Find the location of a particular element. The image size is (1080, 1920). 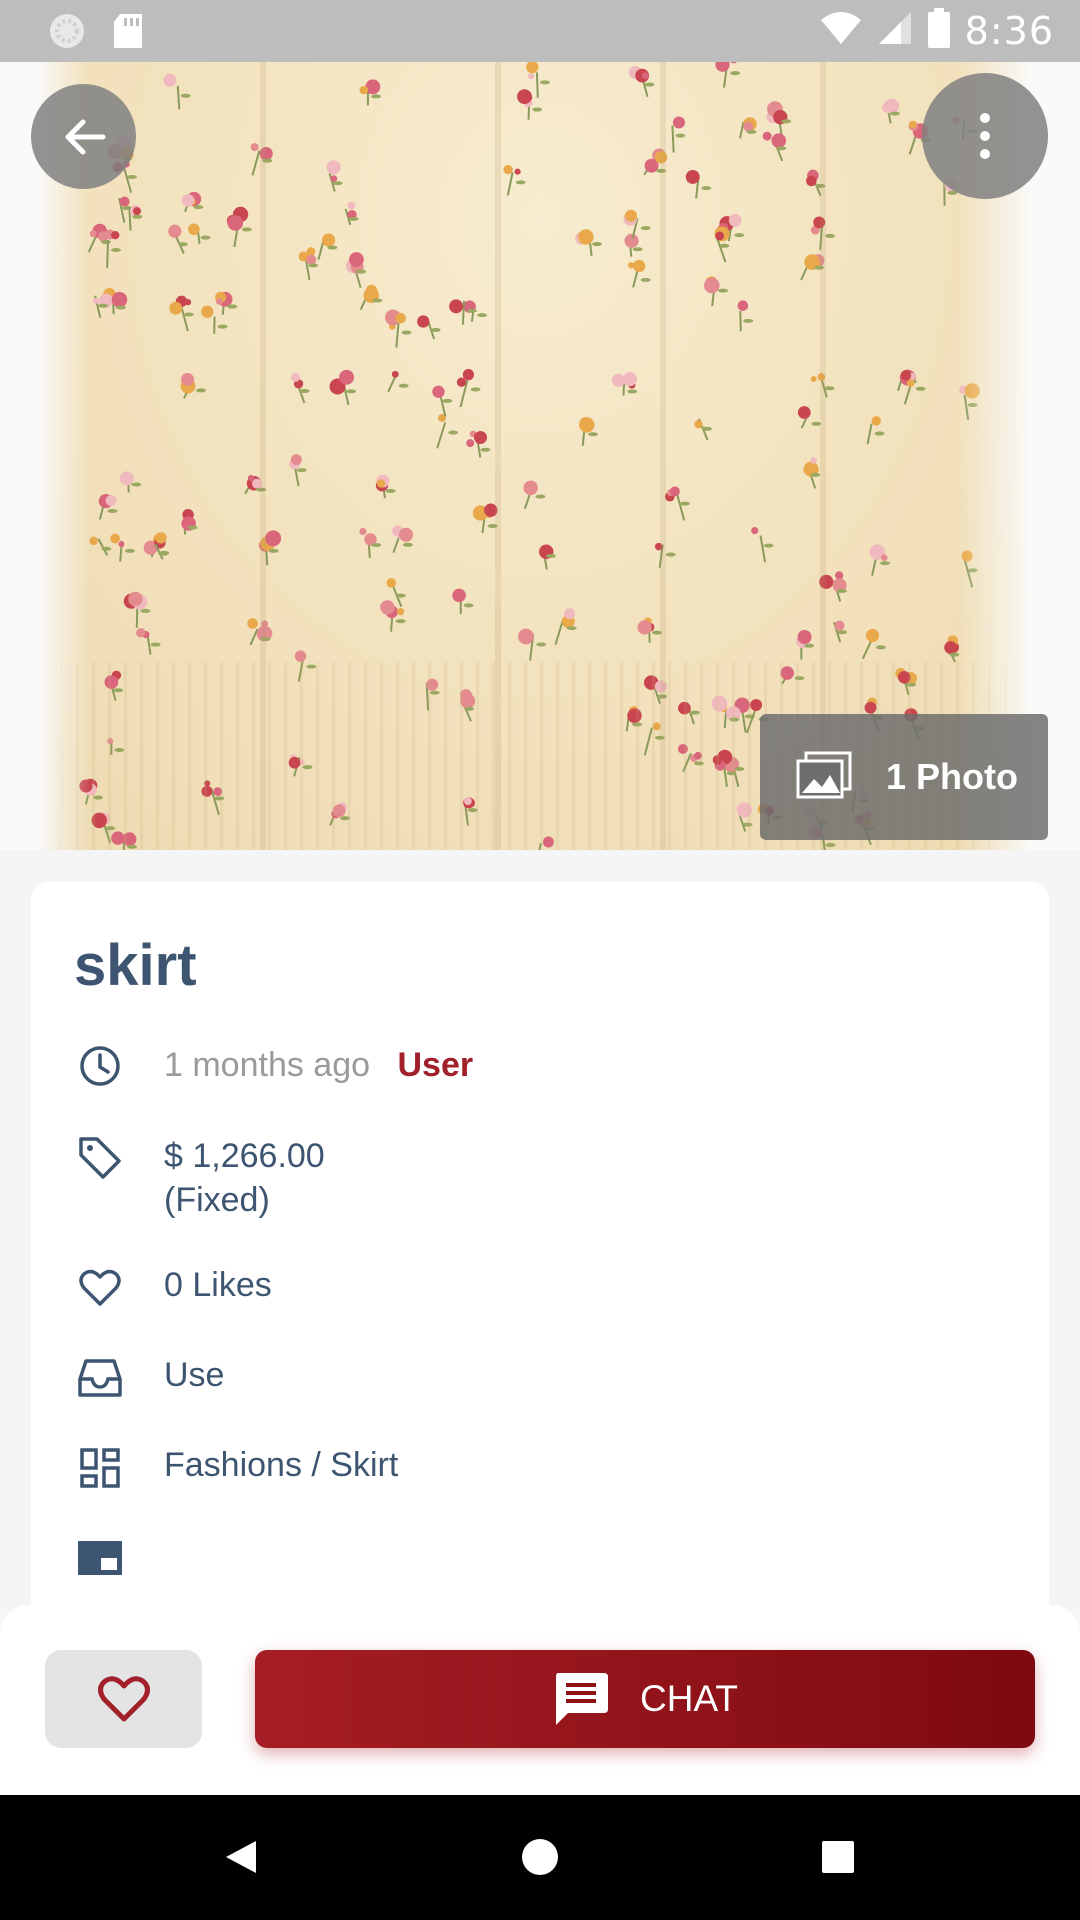

price-row: $ 1,266.00 (Fixed) is located at coordinates (199, 1175).